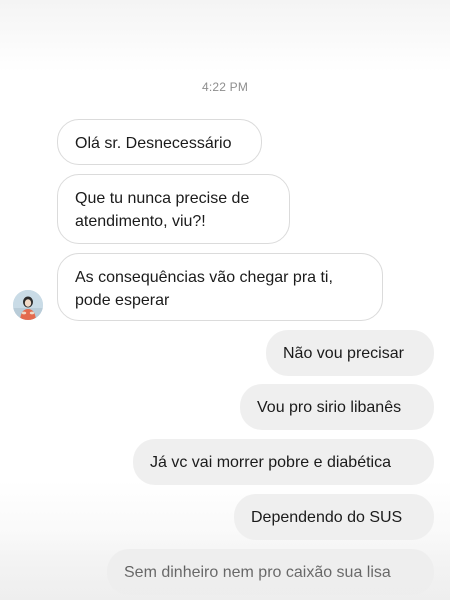 The image size is (450, 600). What do you see at coordinates (270, 572) in the screenshot?
I see `outgoing-message-5: Sem dinheiro nem pro caixão sua lisa` at bounding box center [270, 572].